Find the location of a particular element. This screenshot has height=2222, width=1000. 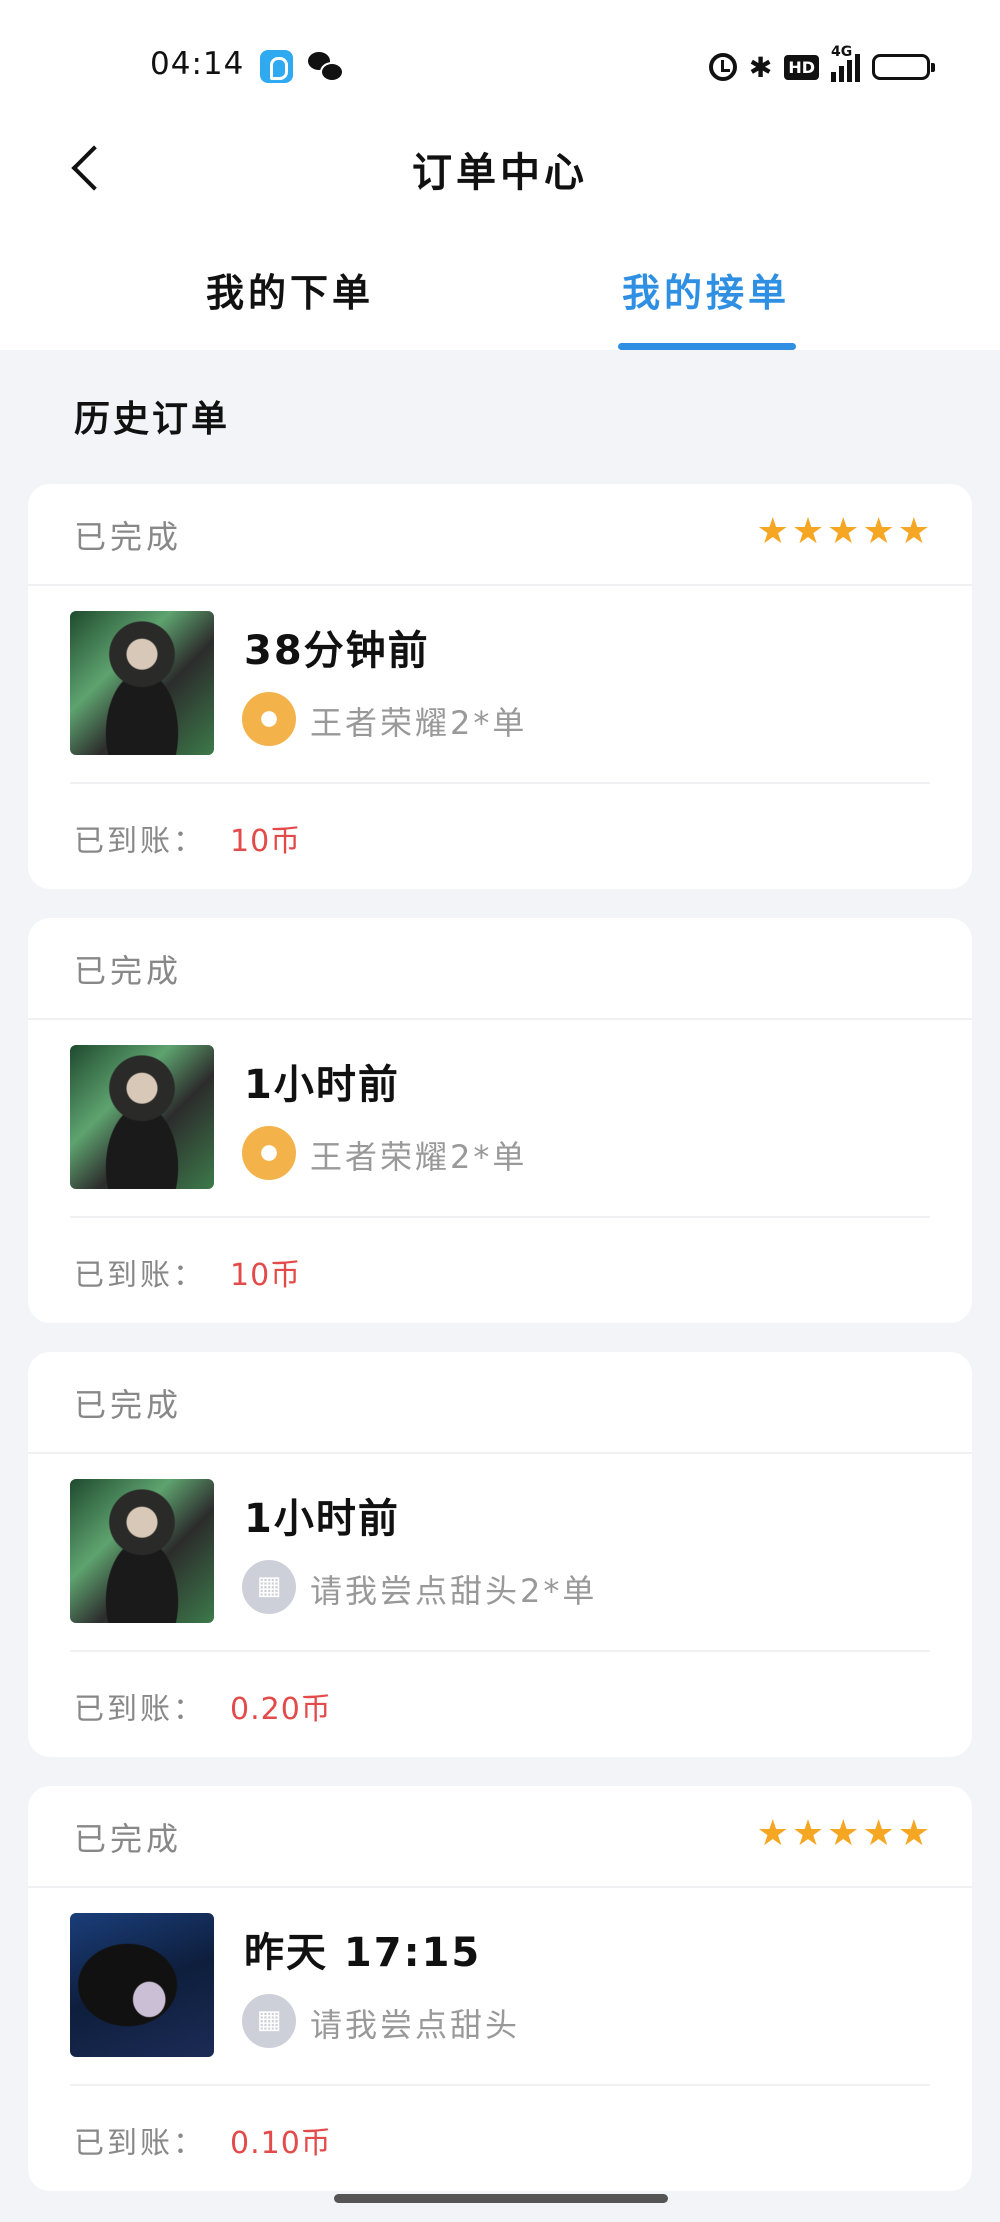

status-bar: 04:14 ✱ HD 4G is located at coordinates (500, 65).